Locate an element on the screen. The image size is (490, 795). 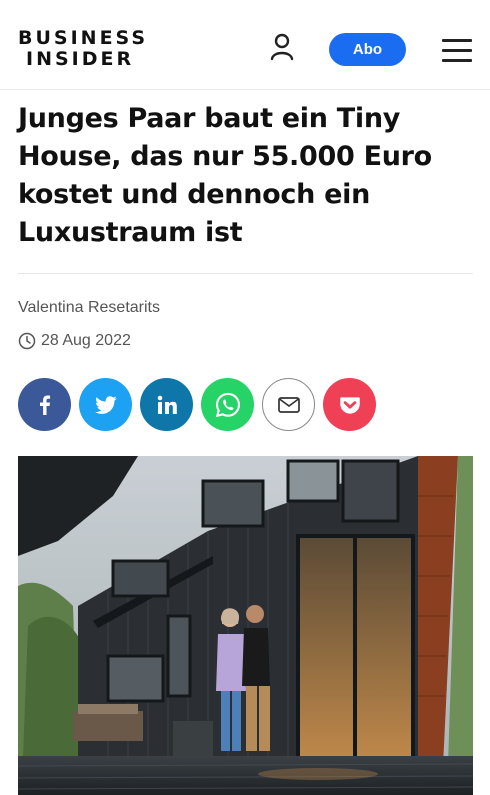
share-twitter-button is located at coordinates (105, 404).